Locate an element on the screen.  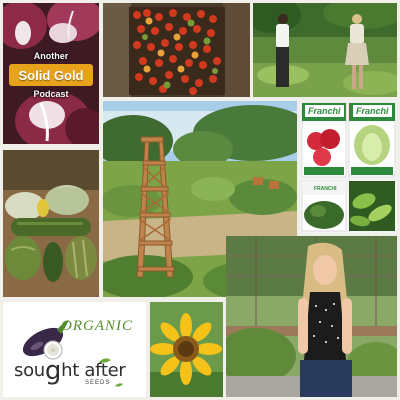
sought-after-seeds-logo: ORGANIC sought after SEEDS is located at coordinates (74, 349).